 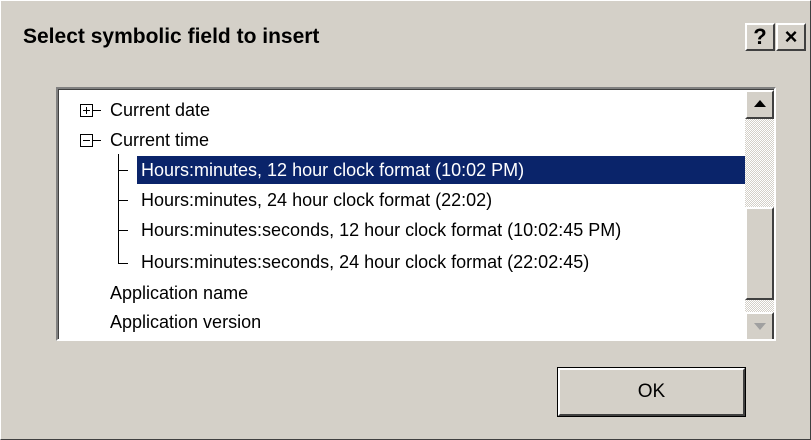 I want to click on collapse-icon, so click(x=86, y=140).